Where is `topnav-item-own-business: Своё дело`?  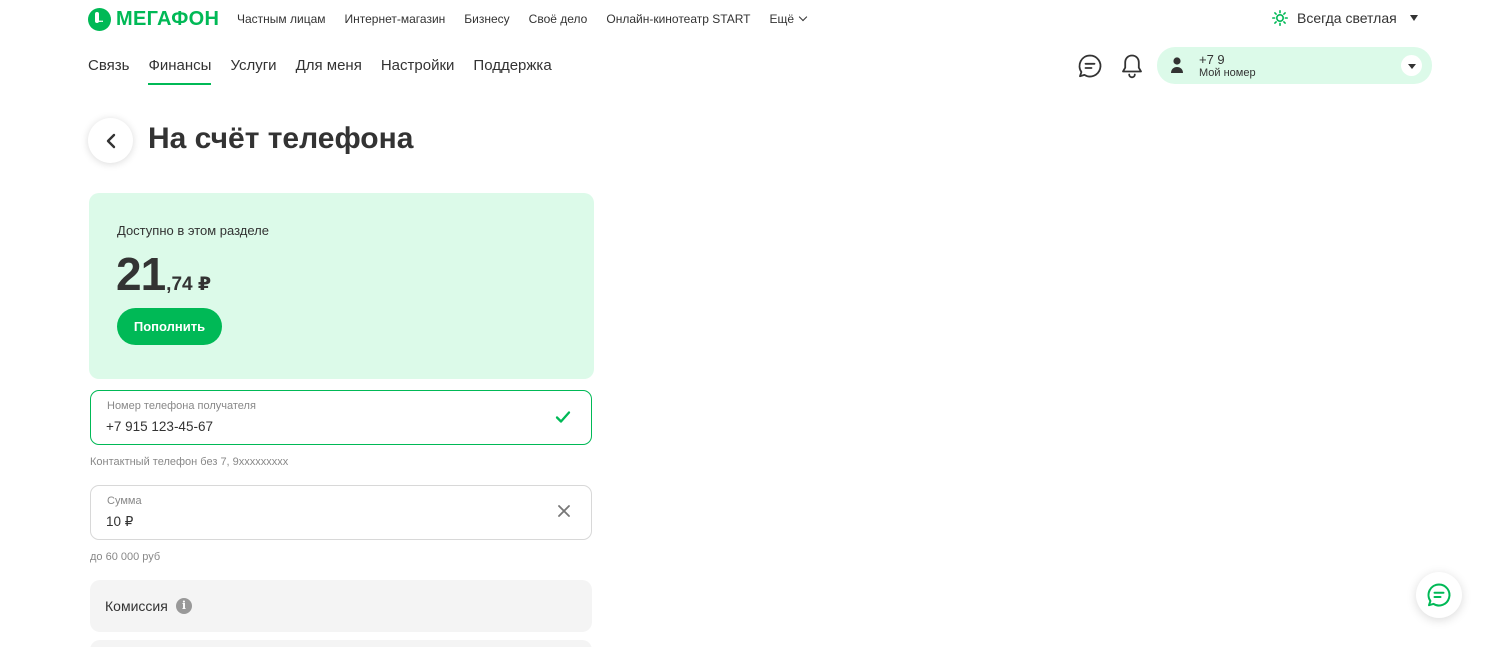 topnav-item-own-business: Своё дело is located at coordinates (558, 19).